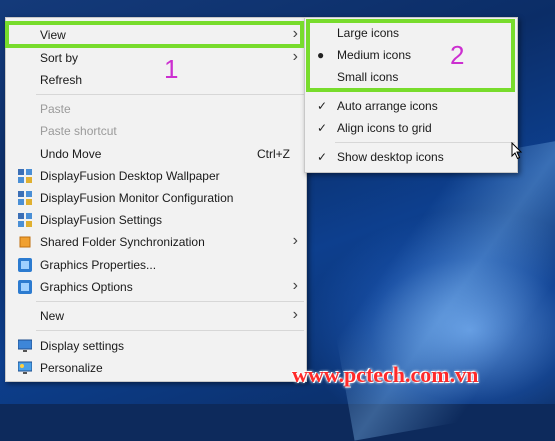  I want to click on submenu-item-align-to-grid: ✓ Align icons to grid, so click(411, 128).